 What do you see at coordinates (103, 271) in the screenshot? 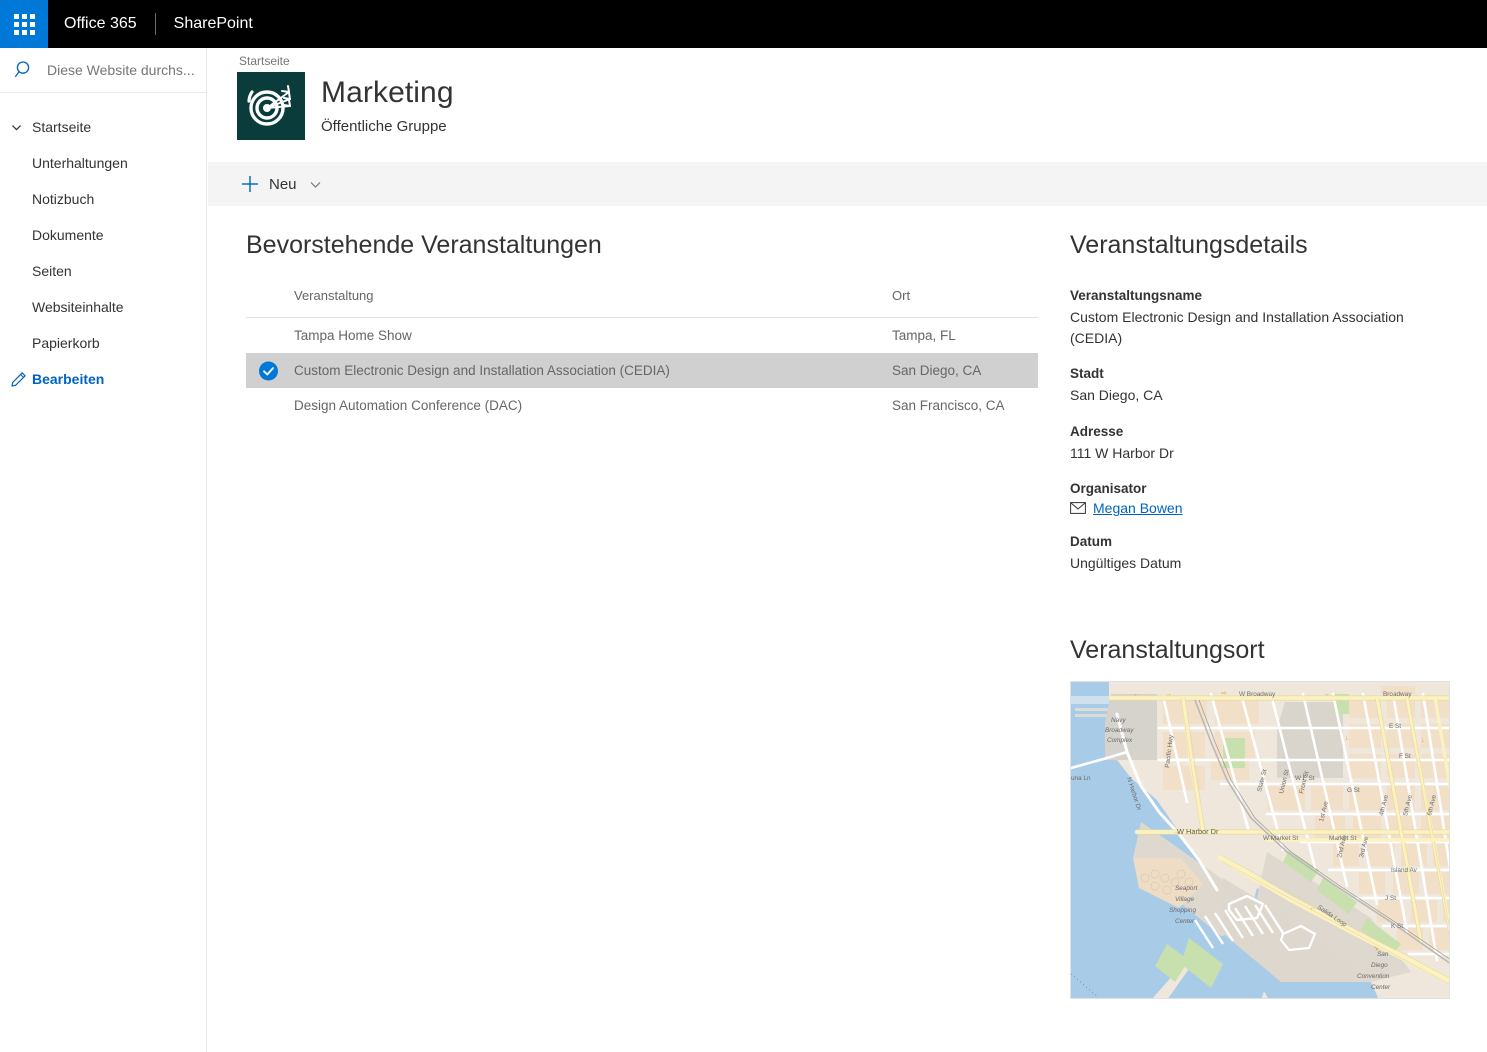
I see `sidebar-item-seiten: Seiten` at bounding box center [103, 271].